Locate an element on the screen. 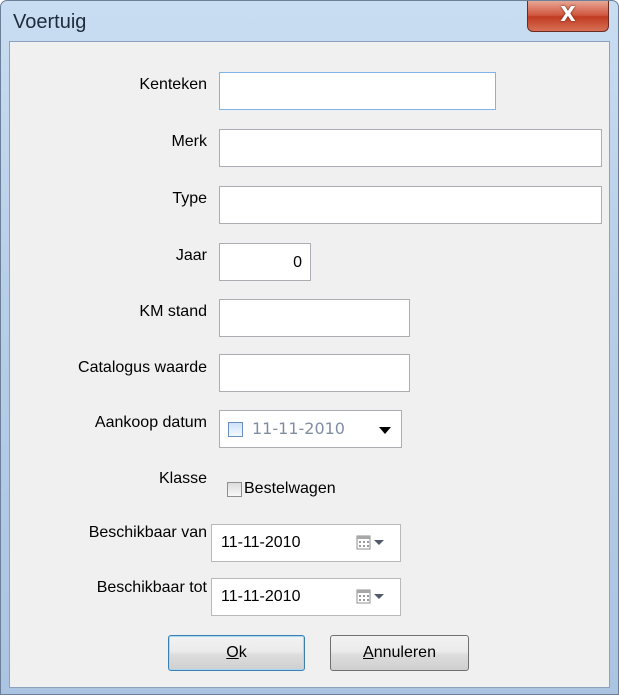 This screenshot has height=695, width=619. window-title: Voertuig is located at coordinates (50, 22).